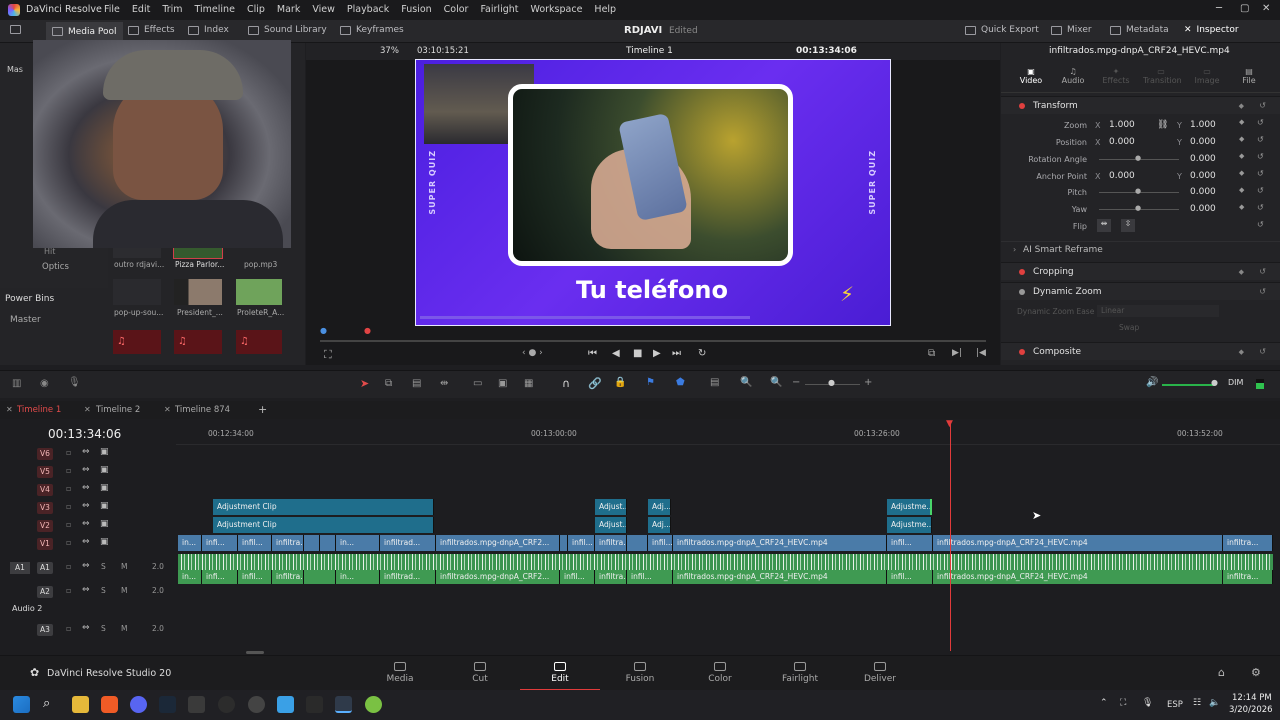 The width and height of the screenshot is (1280, 720). What do you see at coordinates (653, 341) in the screenshot?
I see `viewer-scrubber` at bounding box center [653, 341].